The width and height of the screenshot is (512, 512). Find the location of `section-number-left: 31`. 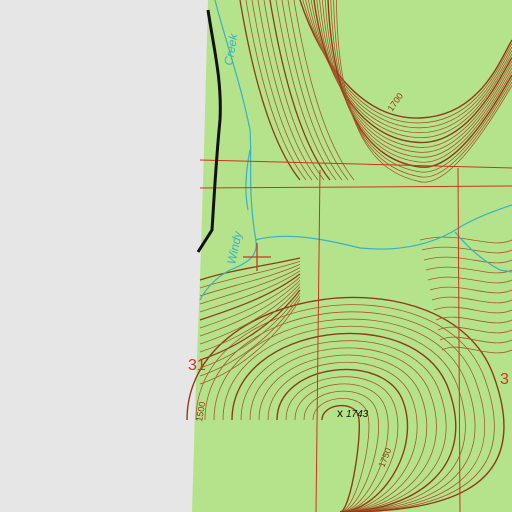

section-number-left: 31 is located at coordinates (197, 365).